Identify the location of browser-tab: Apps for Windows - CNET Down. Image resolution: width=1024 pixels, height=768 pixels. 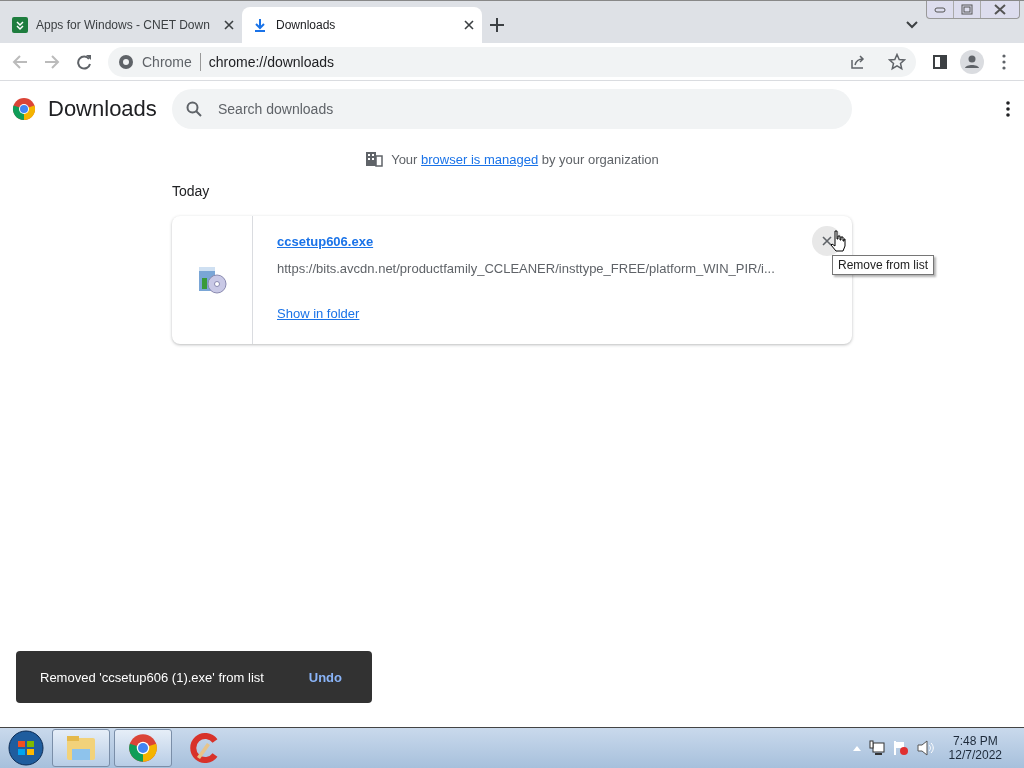
(122, 25).